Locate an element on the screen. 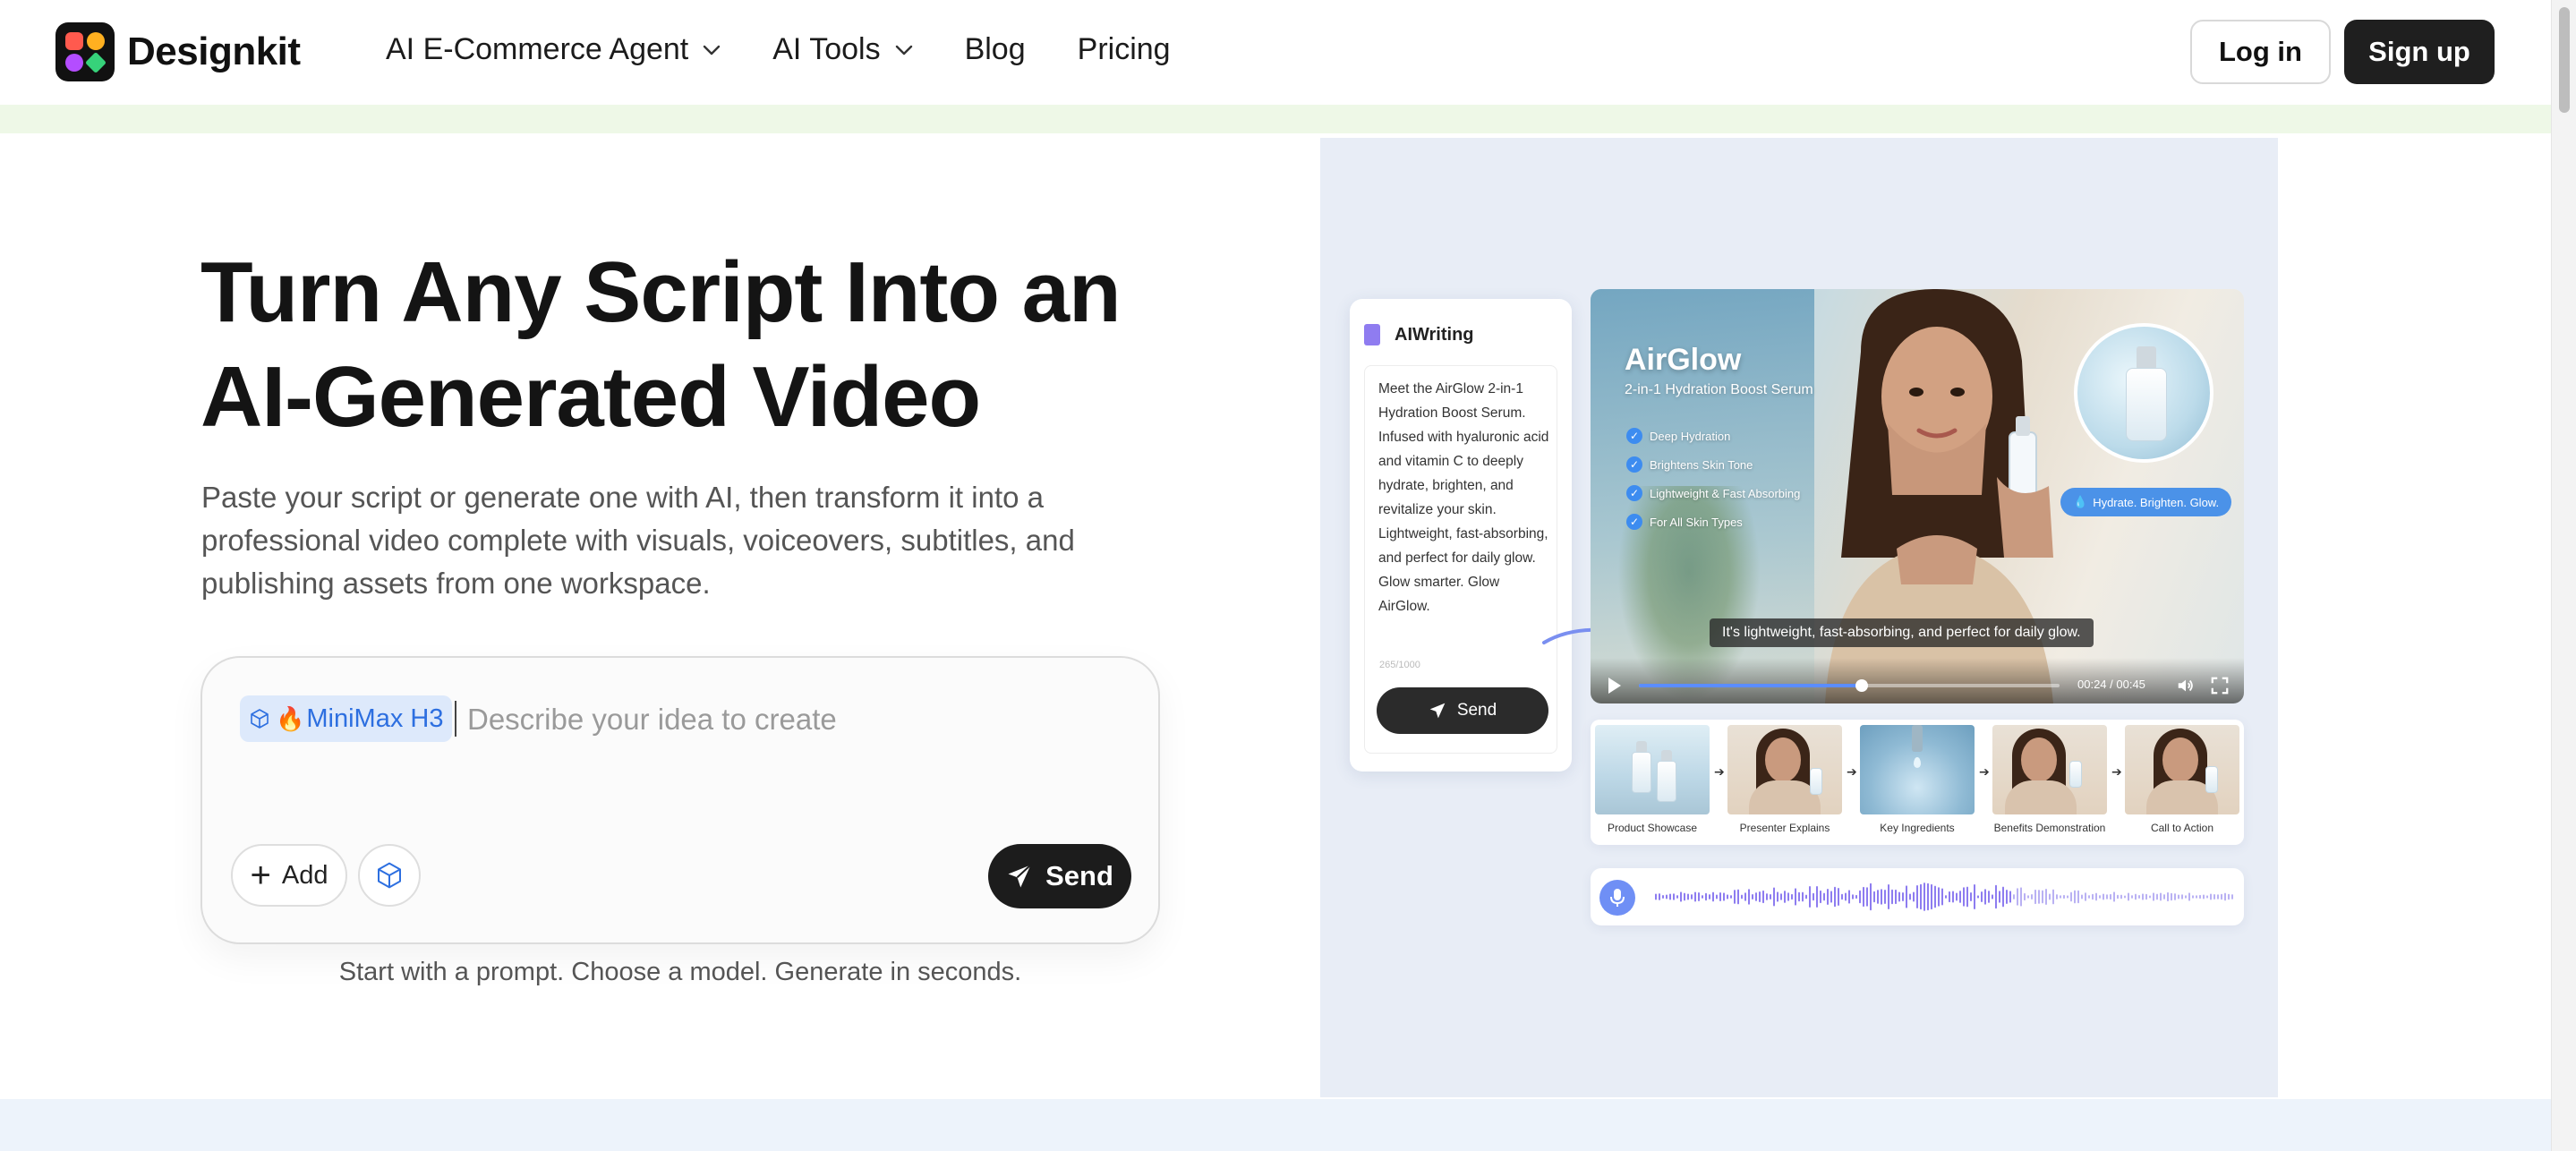 This screenshot has width=2576, height=1151. menu-item-label: Pricing is located at coordinates (1124, 49).